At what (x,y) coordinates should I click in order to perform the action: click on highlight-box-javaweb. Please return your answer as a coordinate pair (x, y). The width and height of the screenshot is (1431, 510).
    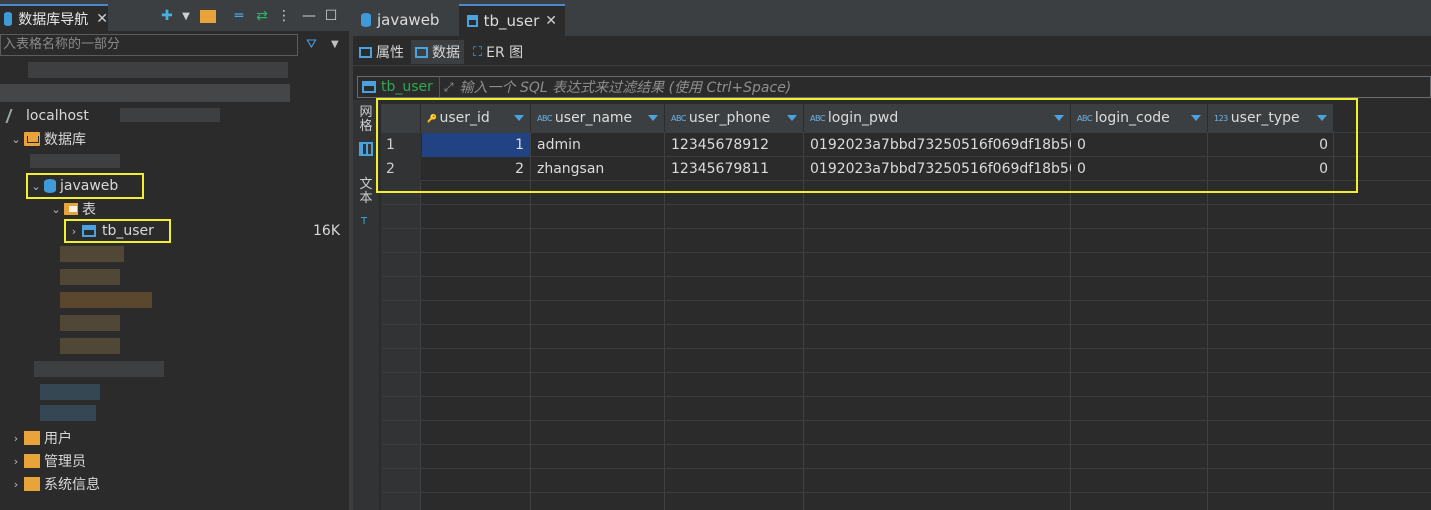
    Looking at the image, I should click on (85, 186).